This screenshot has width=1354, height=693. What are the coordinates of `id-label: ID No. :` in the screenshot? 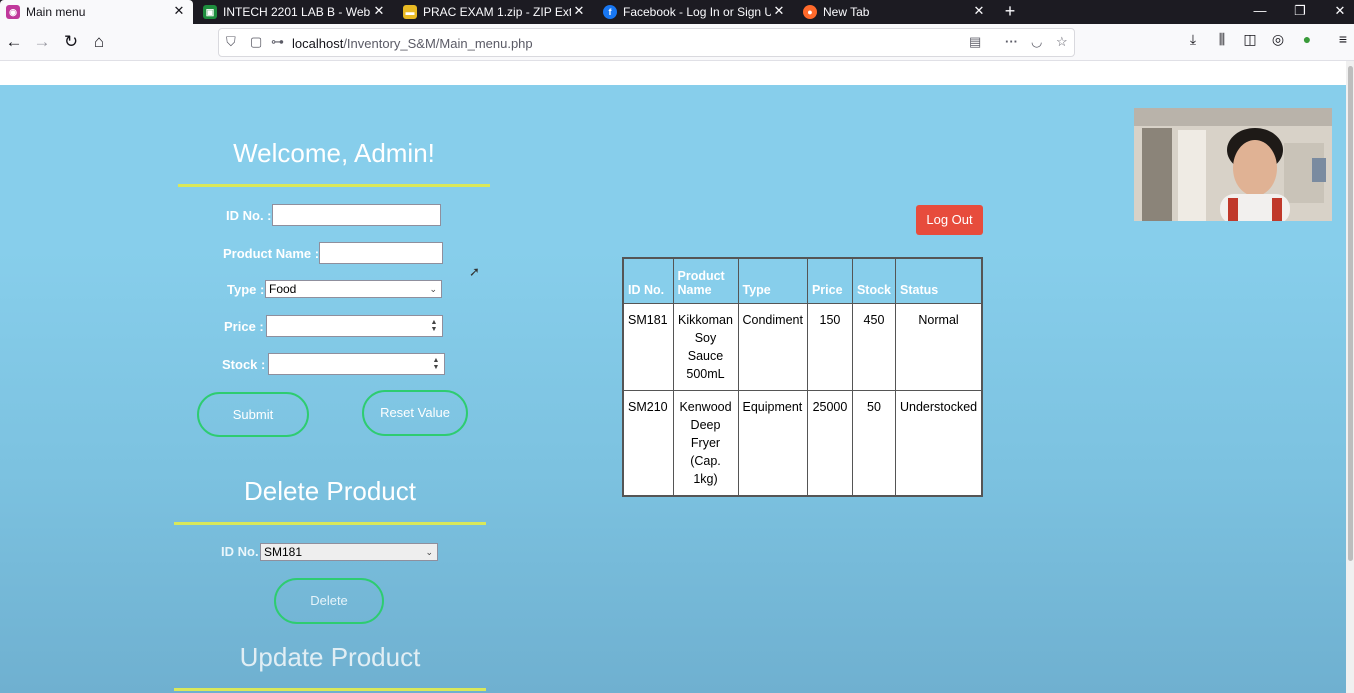 It's located at (249, 215).